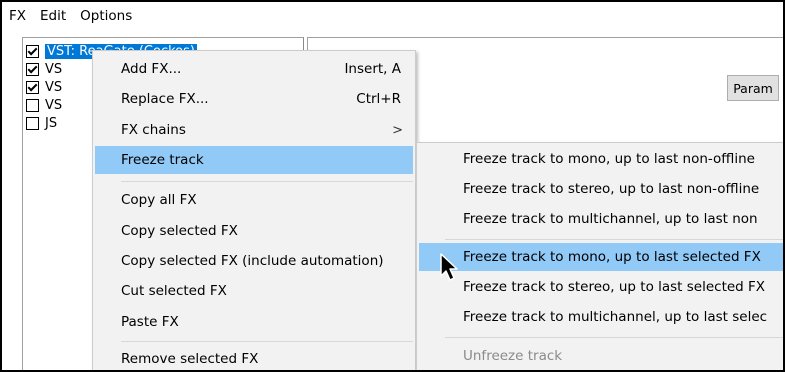 The height and width of the screenshot is (372, 785). What do you see at coordinates (254, 231) in the screenshot?
I see `menu-item-copy-selected-fx: Copy selected FX` at bounding box center [254, 231].